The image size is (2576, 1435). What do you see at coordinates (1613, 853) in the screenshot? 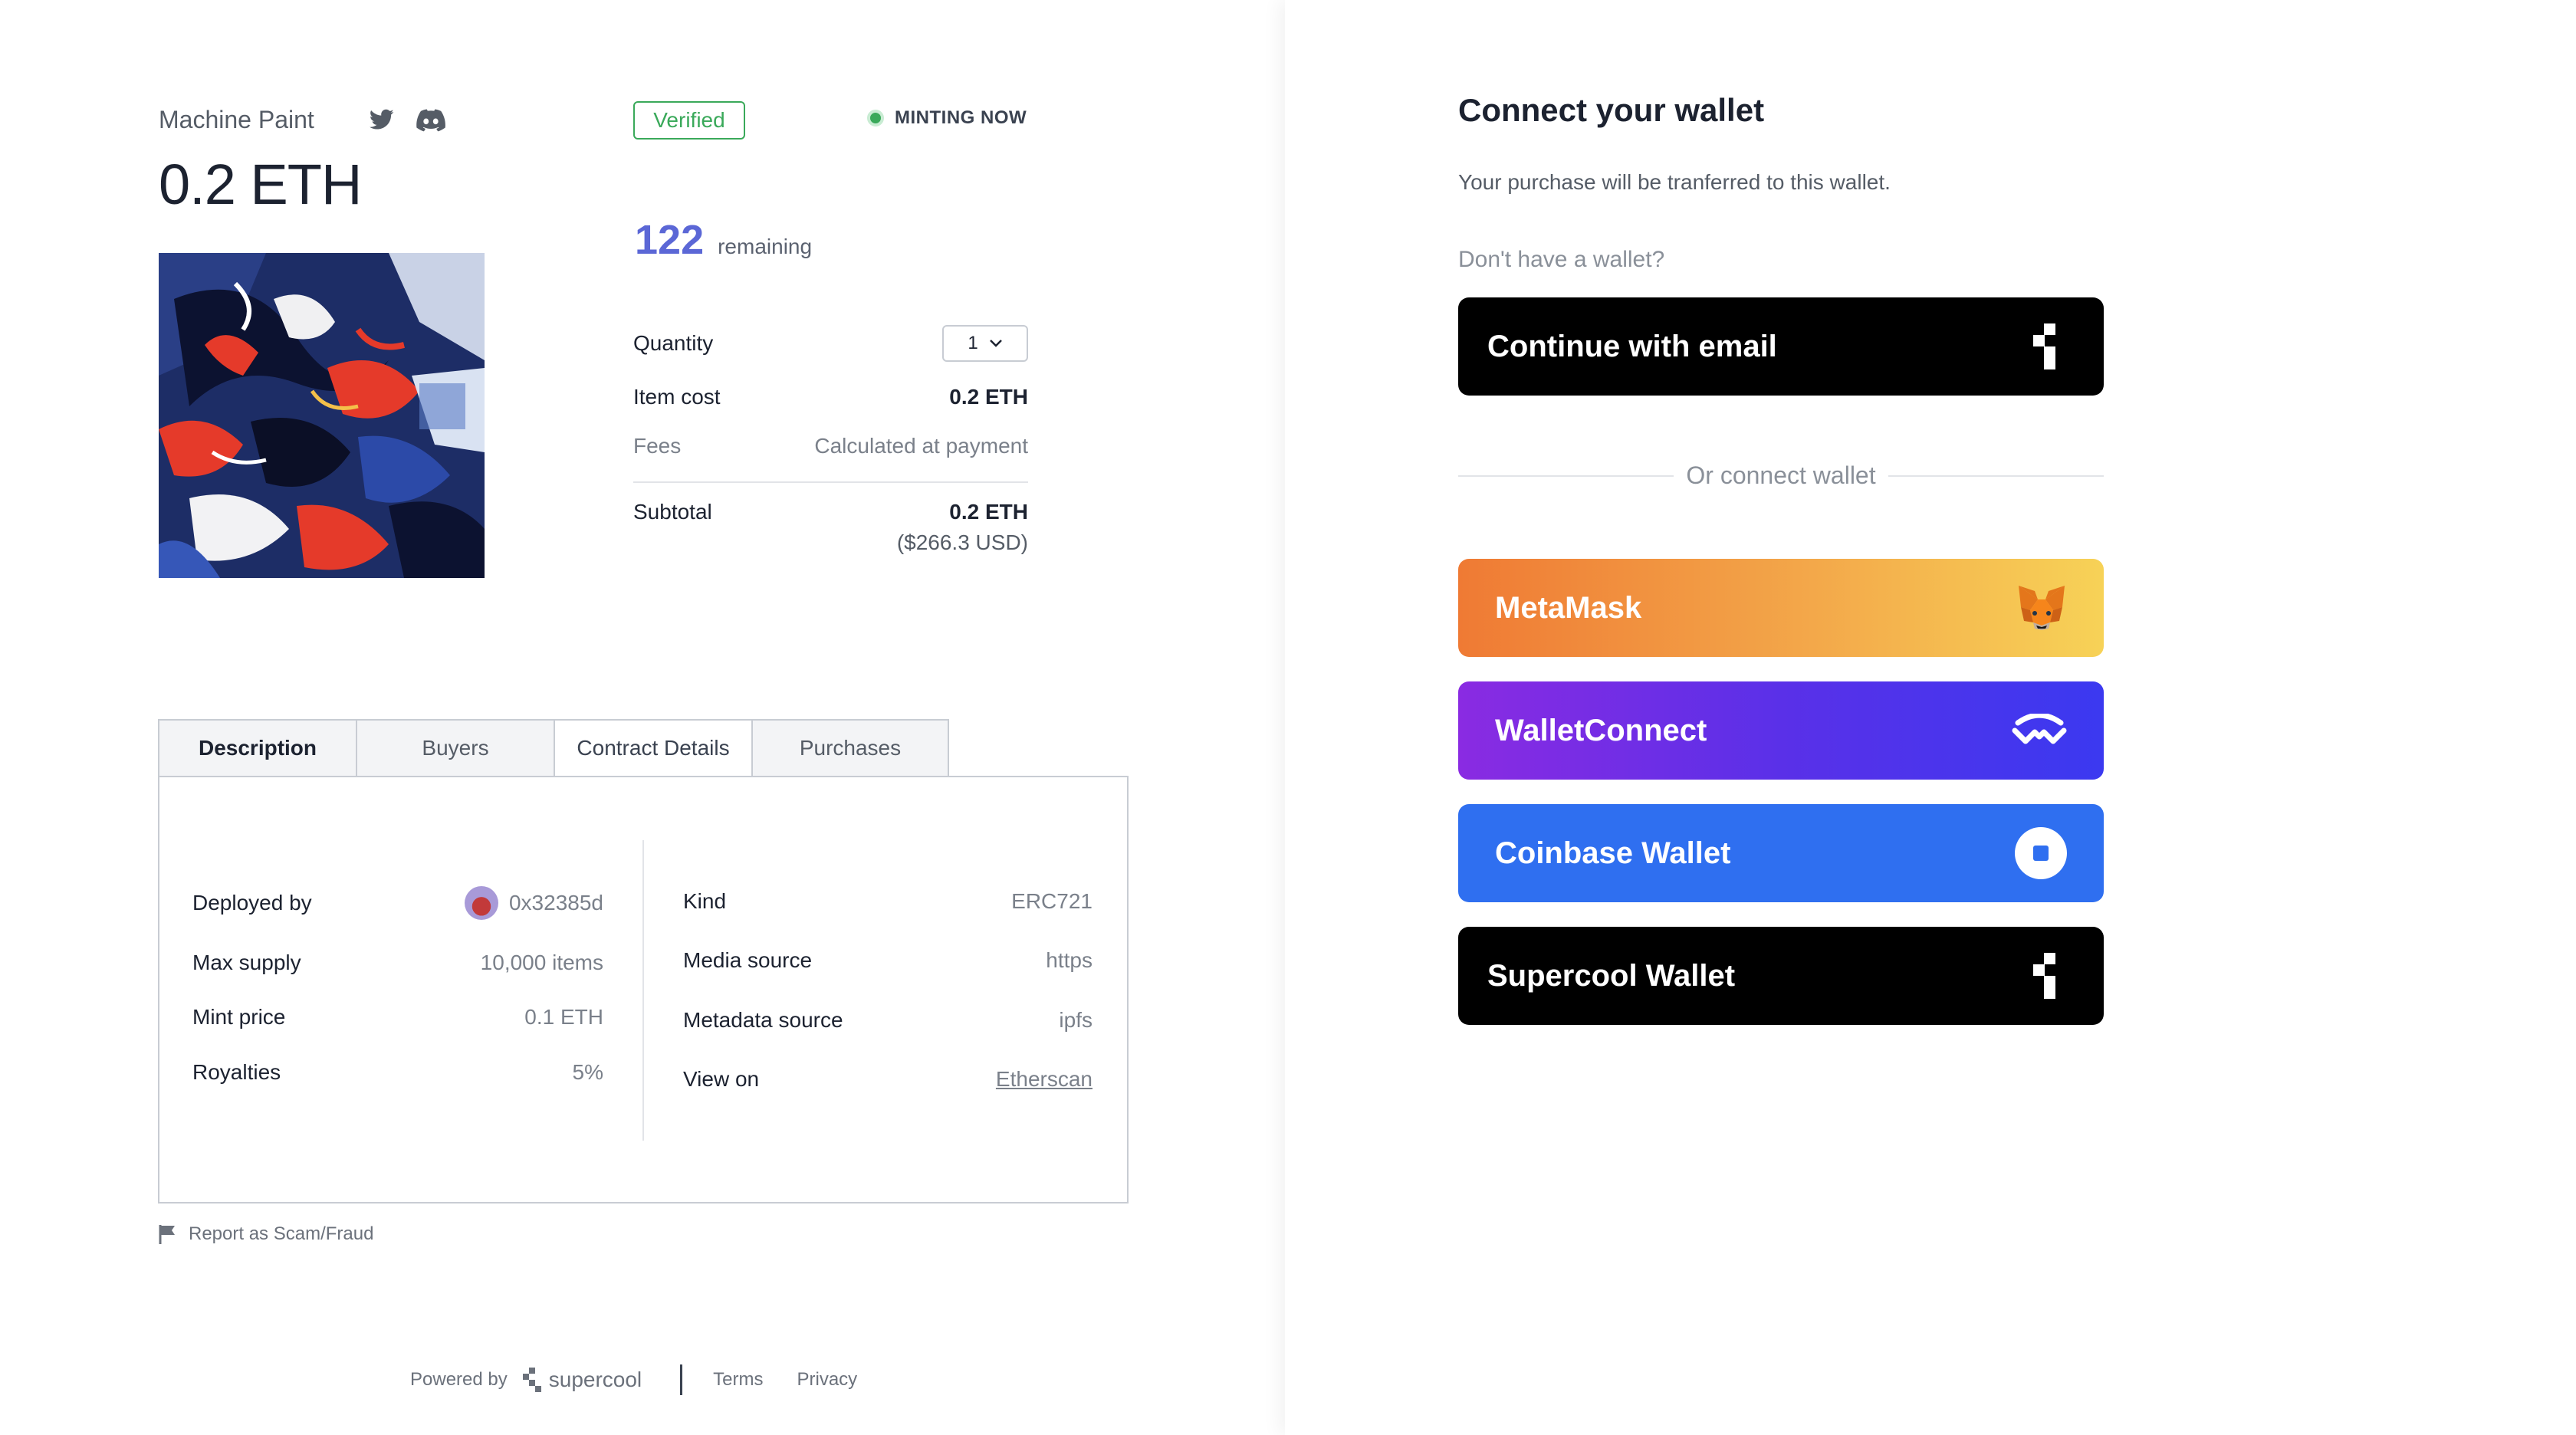
I see `coinbase-wallet-label: Coinbase Wallet` at bounding box center [1613, 853].